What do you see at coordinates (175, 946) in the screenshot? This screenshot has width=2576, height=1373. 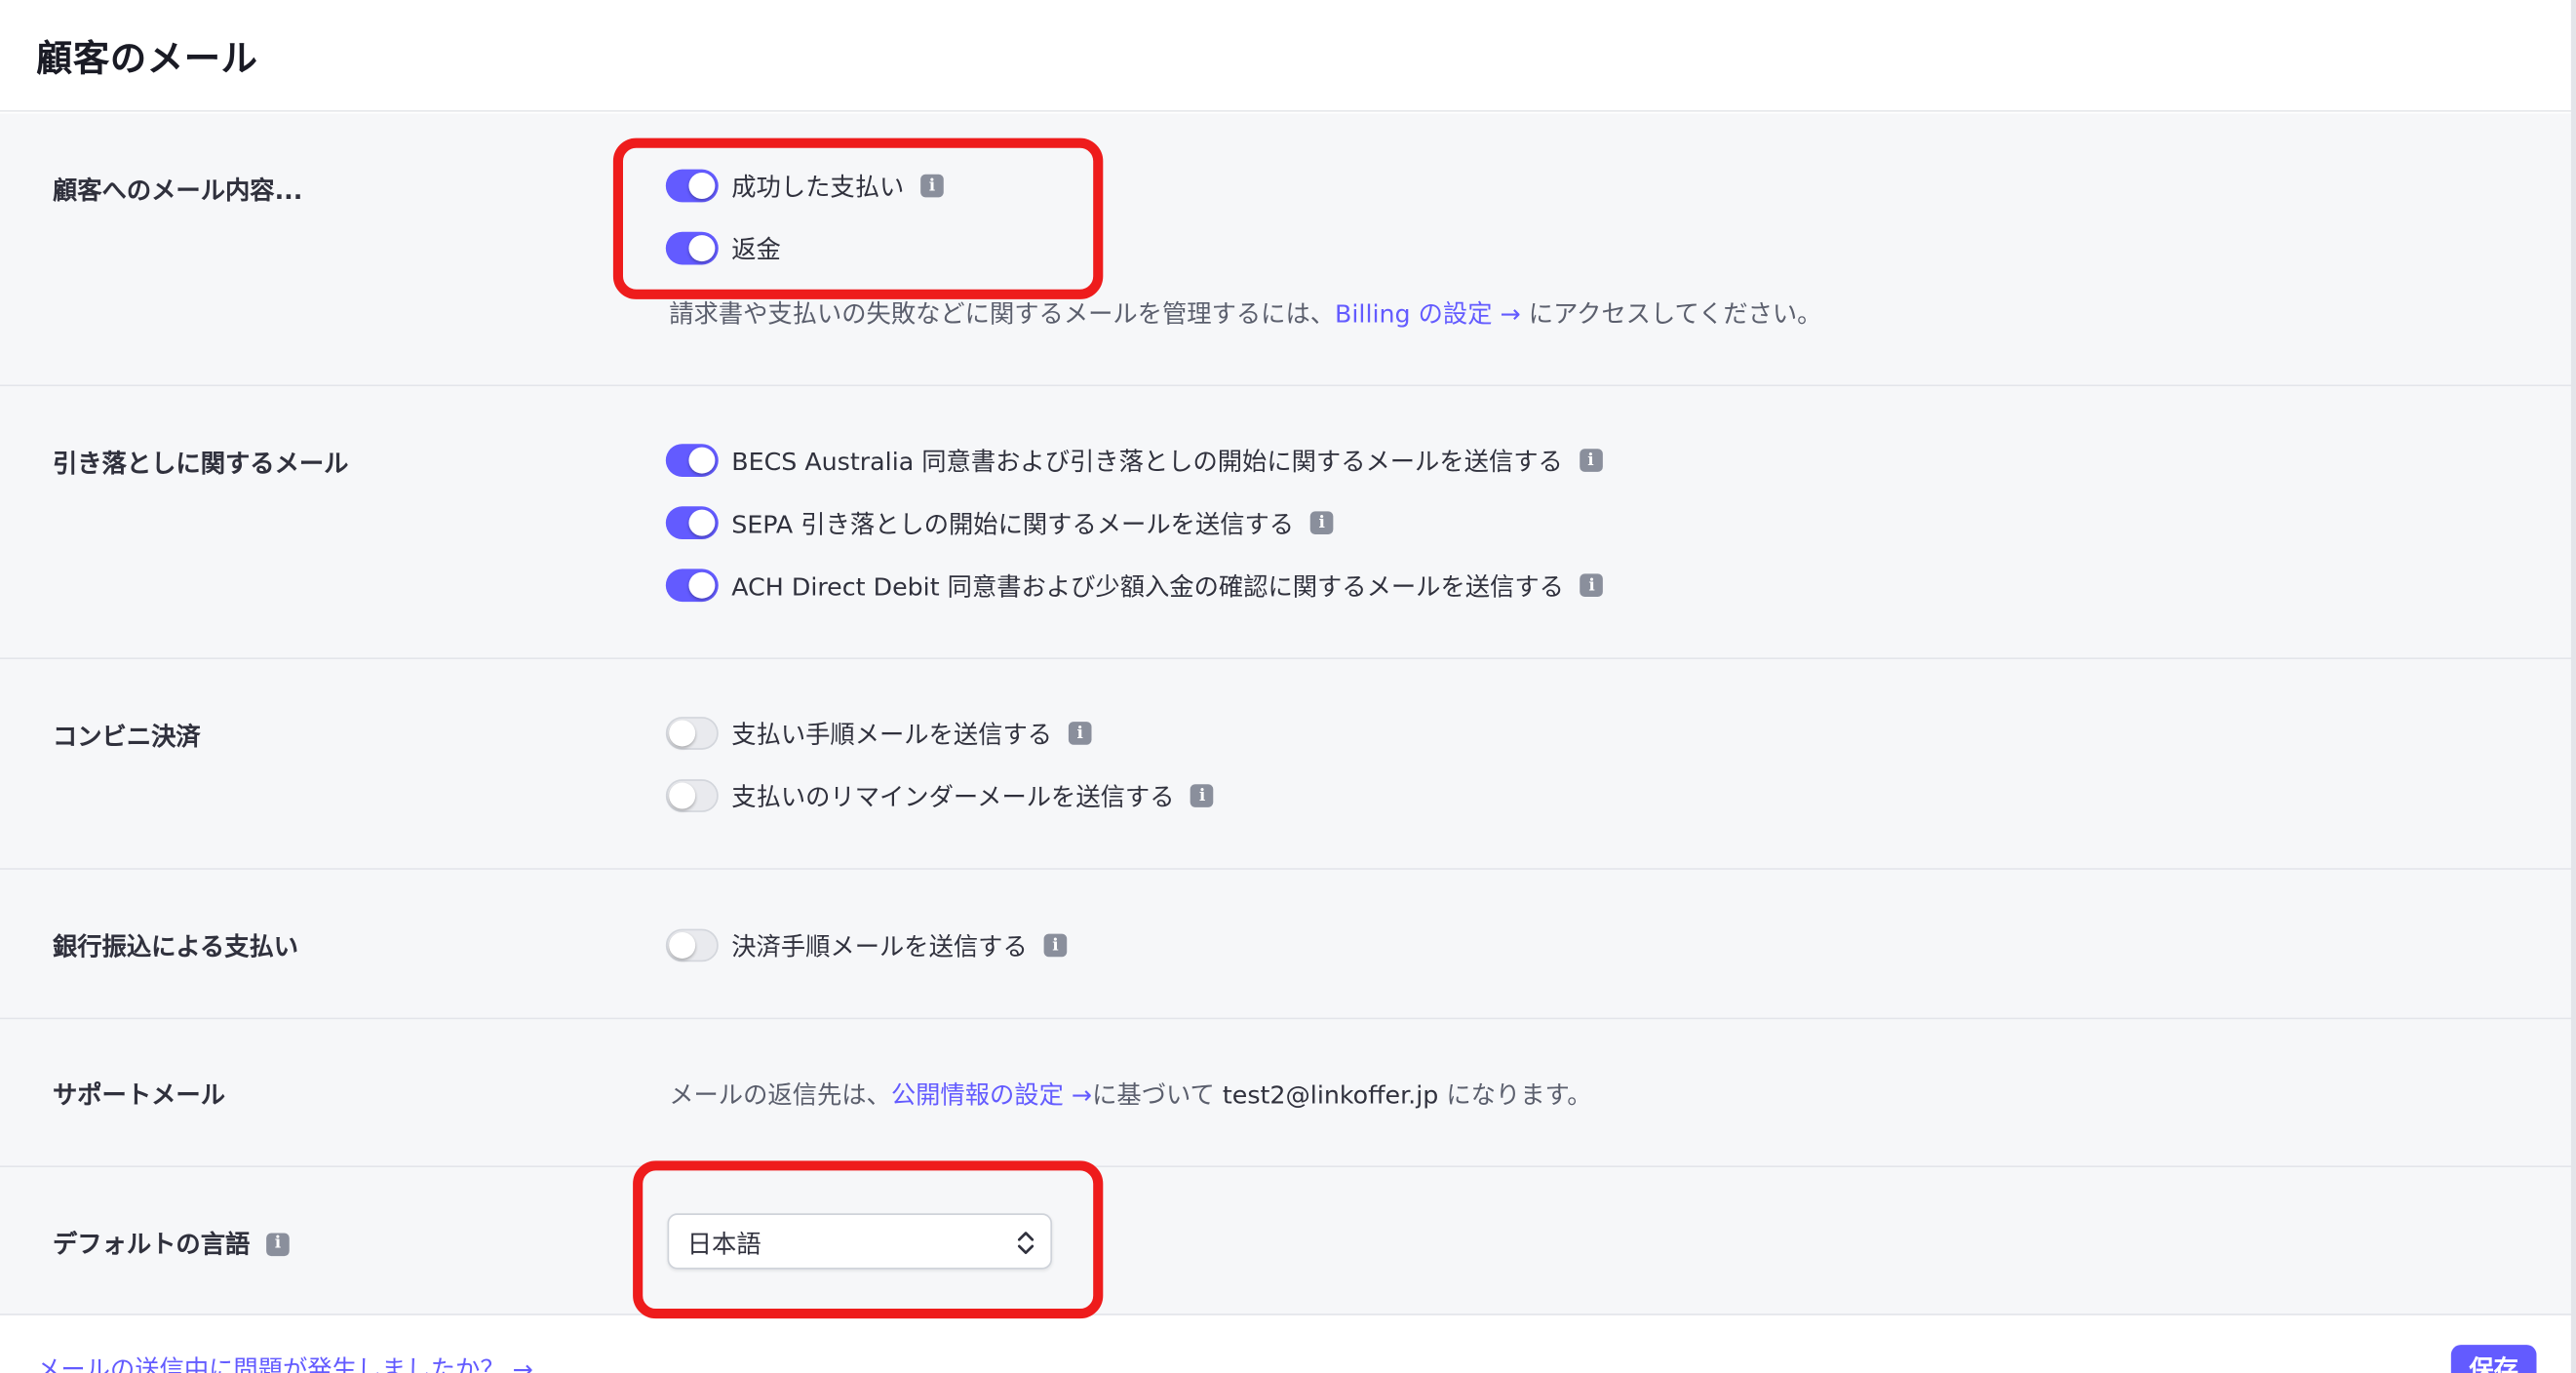 I see `section-label: 銀行振込による支払い` at bounding box center [175, 946].